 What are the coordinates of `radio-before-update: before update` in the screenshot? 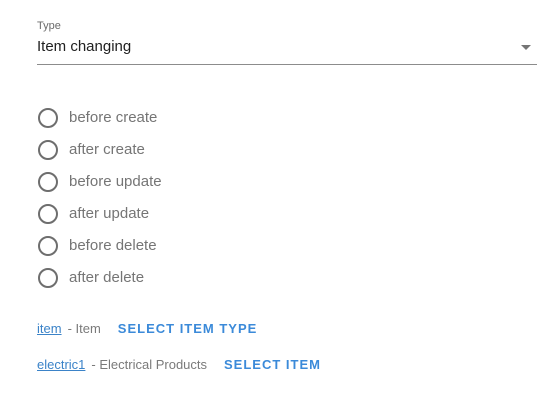 It's located at (188, 182).